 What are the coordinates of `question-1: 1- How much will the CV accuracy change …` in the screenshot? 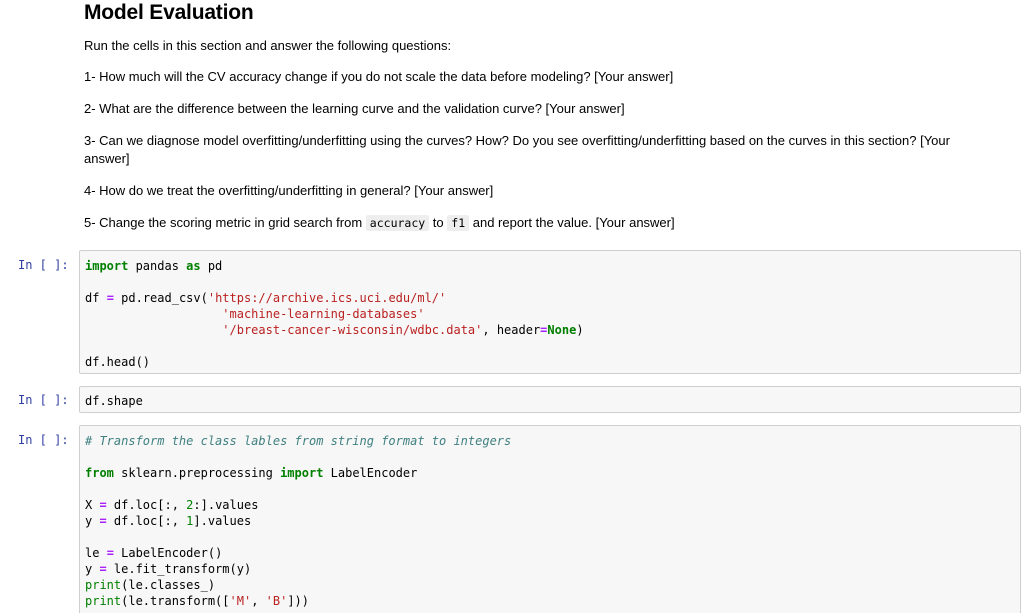 It's located at (379, 76).